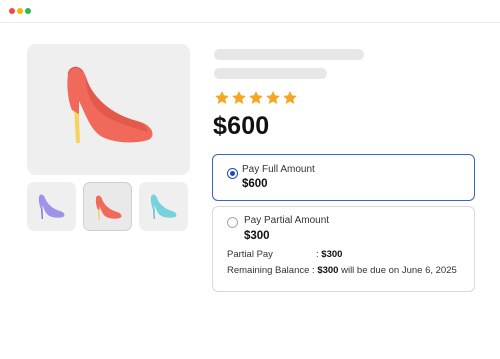 This screenshot has height=359, width=500. Describe the element at coordinates (250, 11) in the screenshot. I see `window-title-bar` at that location.